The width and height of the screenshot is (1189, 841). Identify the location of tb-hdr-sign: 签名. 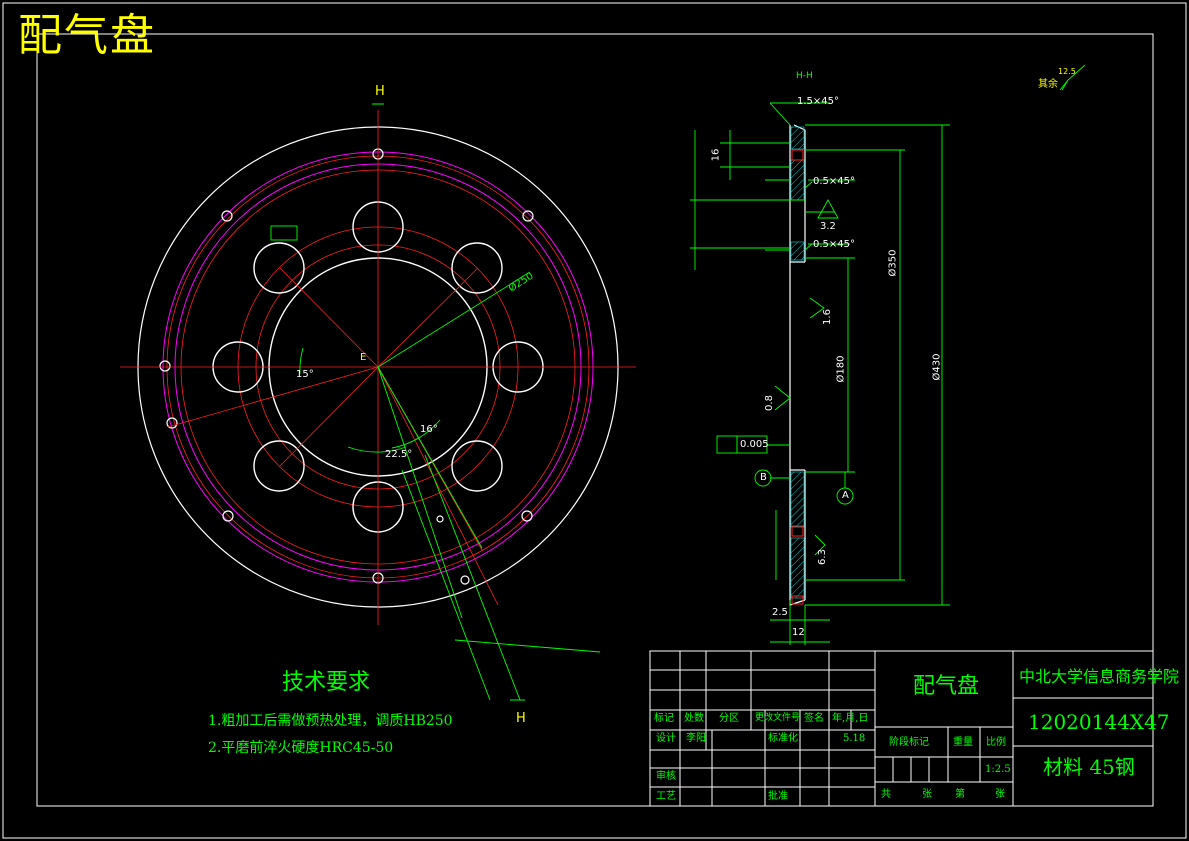
(814, 718).